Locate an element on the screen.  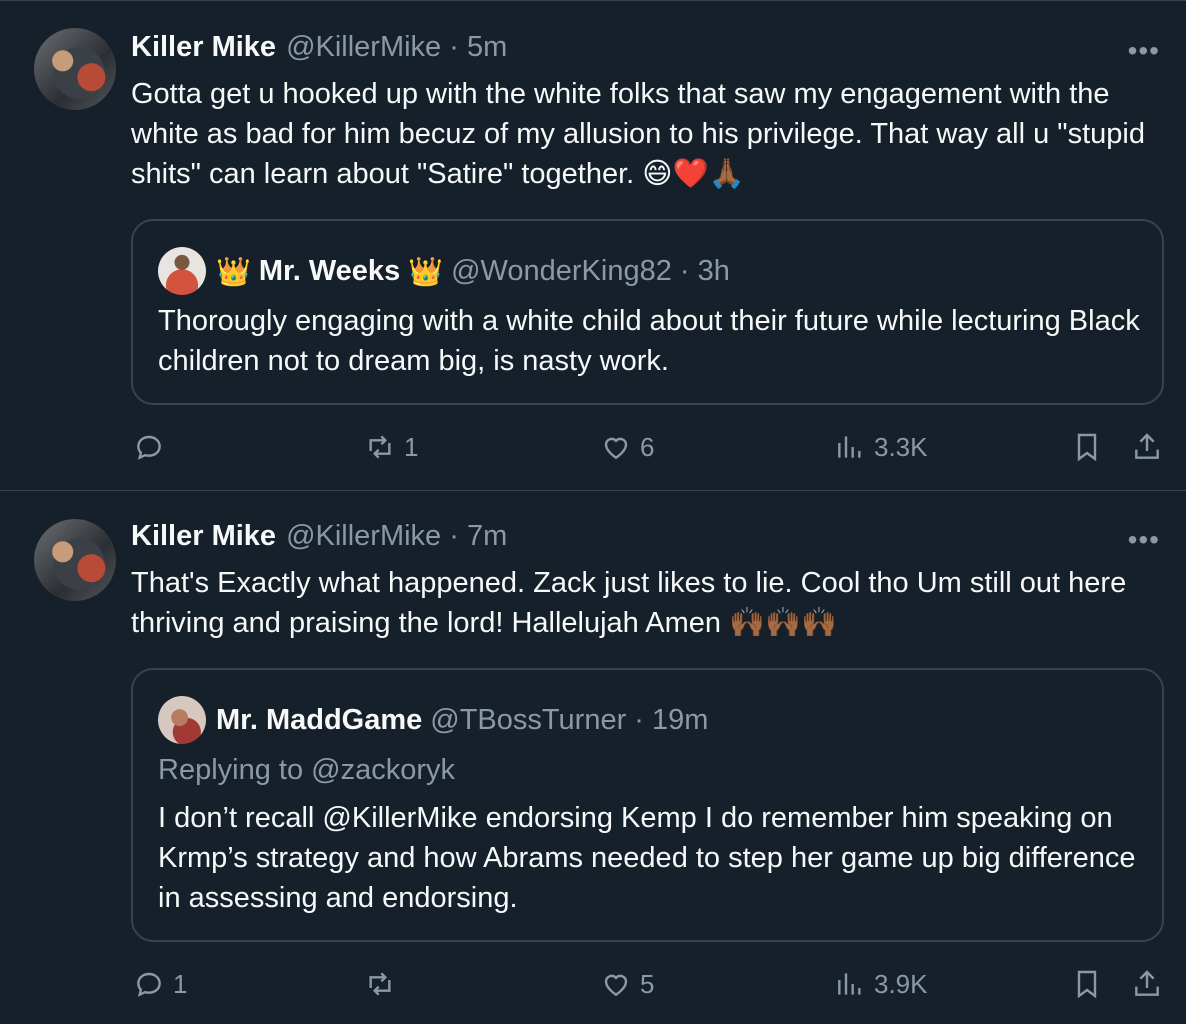
views-button: 3.3K is located at coordinates (881, 447).